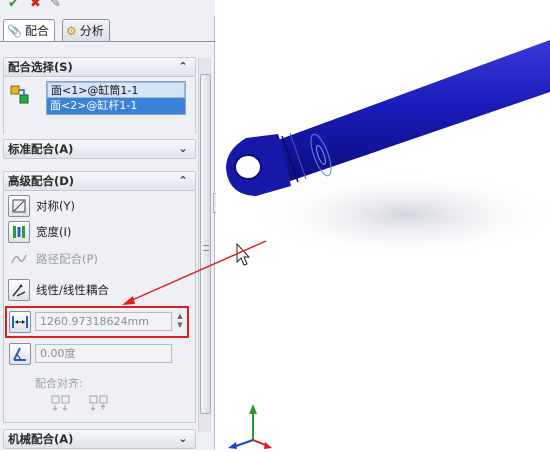 This screenshot has height=453, width=550. What do you see at coordinates (36, 31) in the screenshot?
I see `tab-mate-label: 配合` at bounding box center [36, 31].